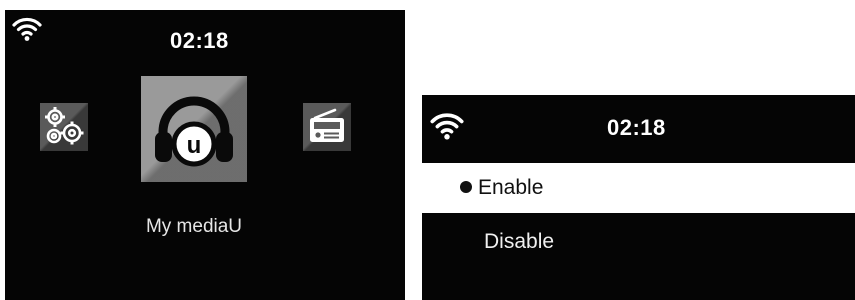 This screenshot has height=300, width=855. I want to click on menu-item-my-mediau: u, so click(194, 129).